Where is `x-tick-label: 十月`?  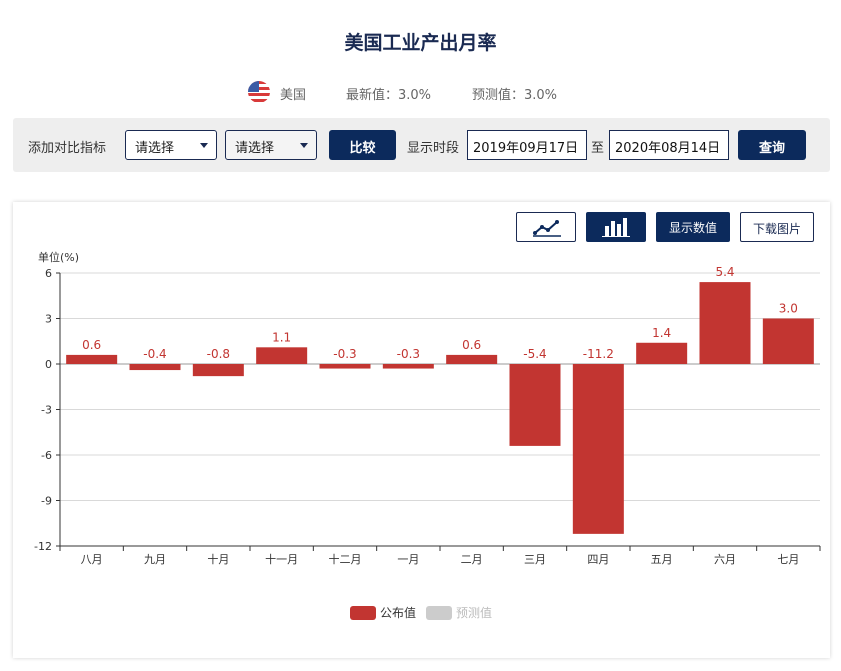 x-tick-label: 十月 is located at coordinates (218, 559).